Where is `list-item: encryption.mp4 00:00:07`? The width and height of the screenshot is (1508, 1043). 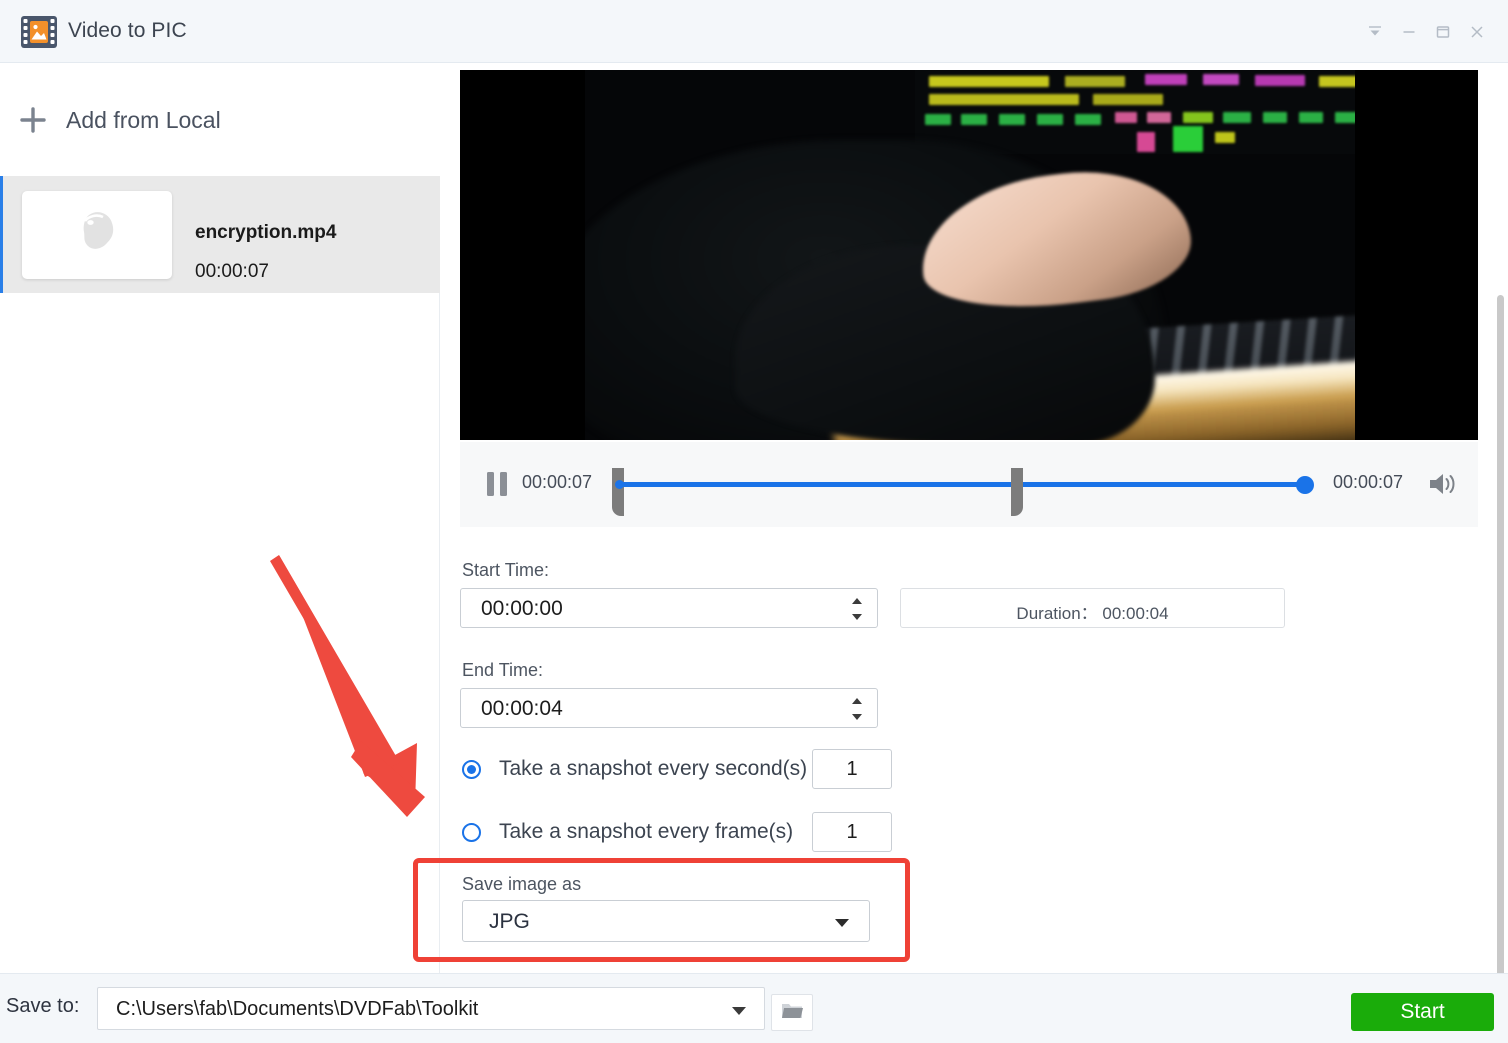
list-item: encryption.mp4 00:00:07 is located at coordinates (220, 234).